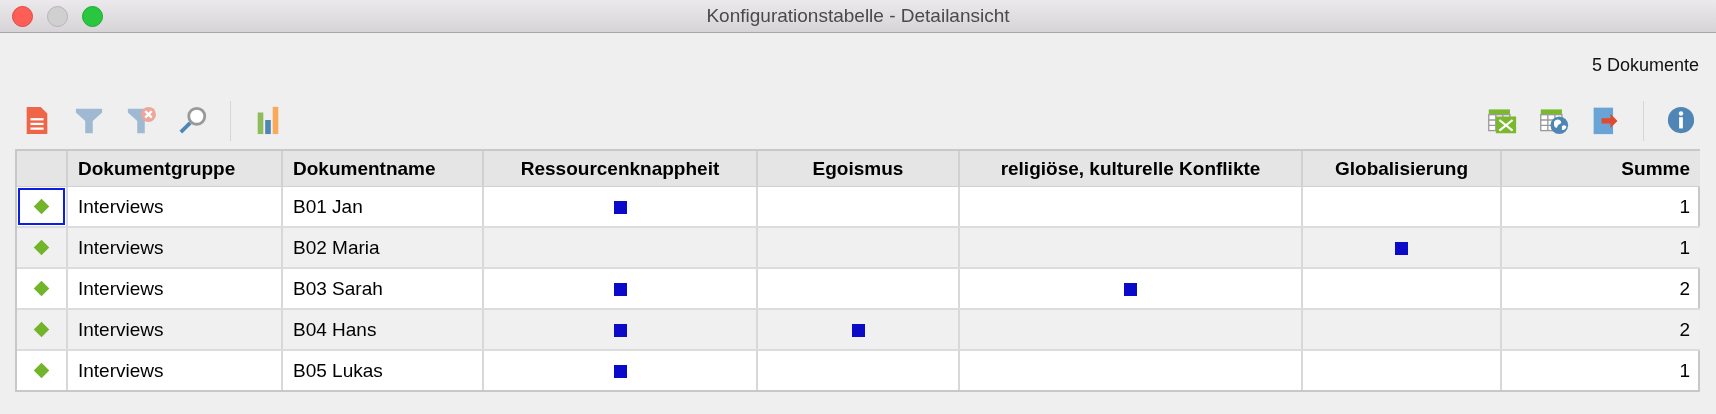 This screenshot has height=414, width=1716. Describe the element at coordinates (57, 16) in the screenshot. I see `minimize-button` at that location.